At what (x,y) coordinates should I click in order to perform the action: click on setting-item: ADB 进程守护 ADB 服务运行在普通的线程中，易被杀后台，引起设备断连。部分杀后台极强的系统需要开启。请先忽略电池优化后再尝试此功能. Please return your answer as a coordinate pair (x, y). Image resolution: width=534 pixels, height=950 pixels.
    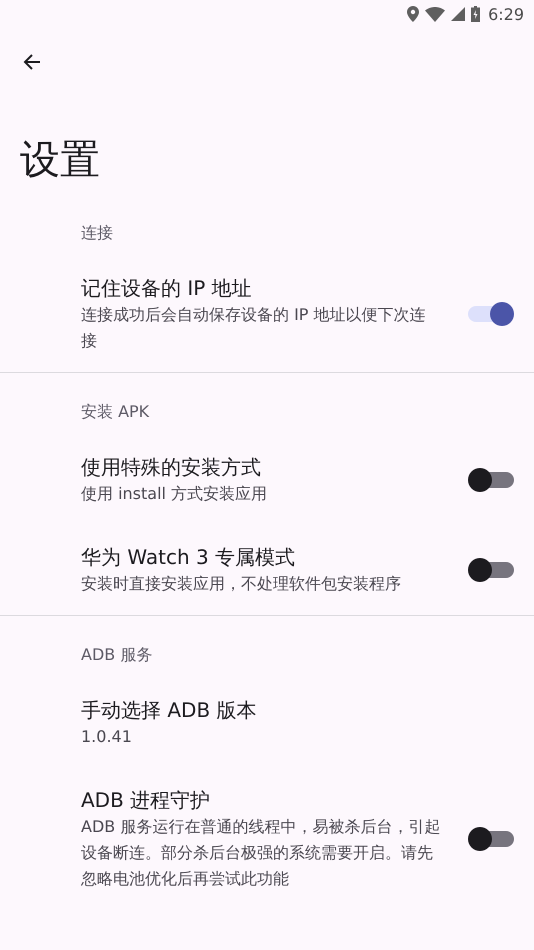
    Looking at the image, I should click on (267, 839).